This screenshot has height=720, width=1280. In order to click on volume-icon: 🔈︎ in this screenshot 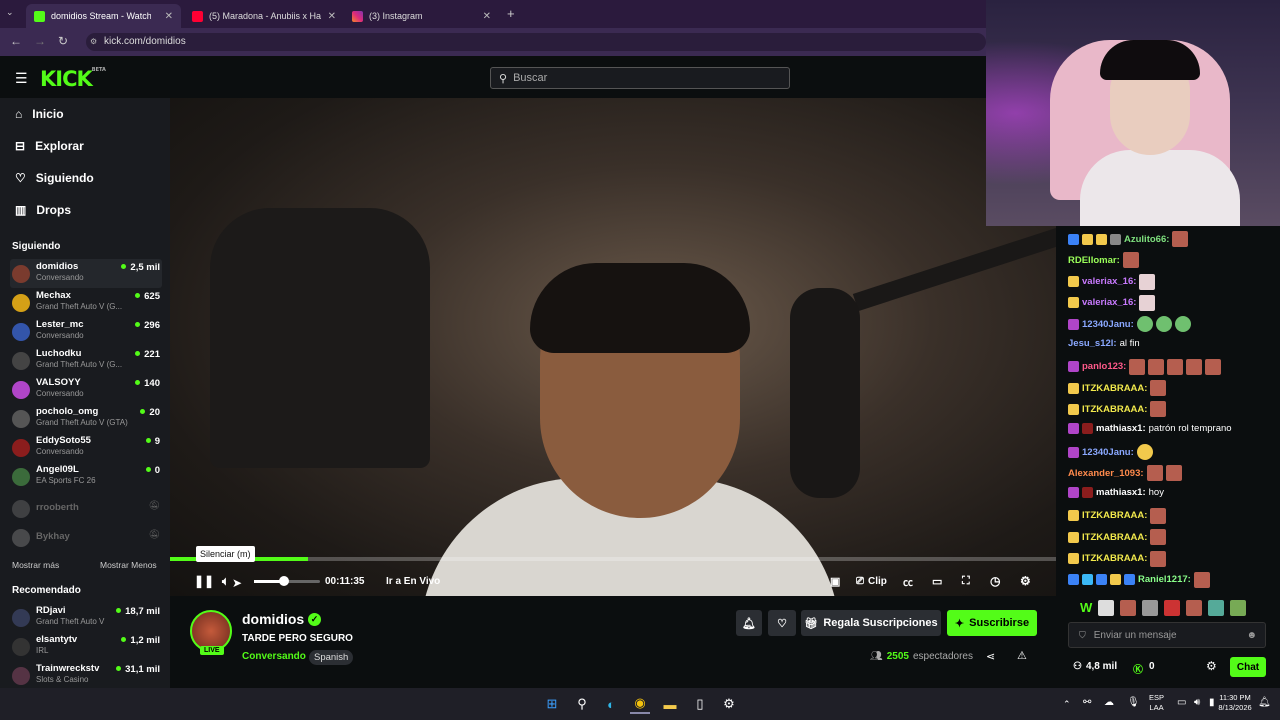, I will do `click(225, 581)`.